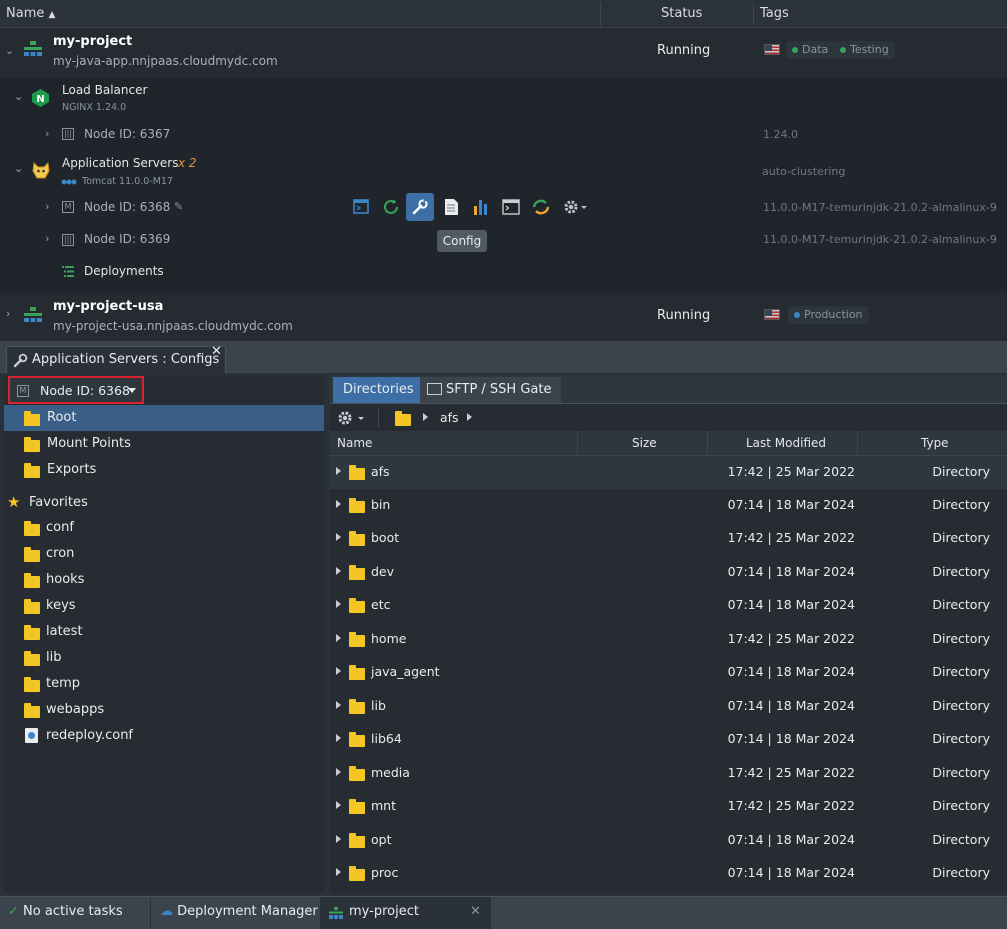 The height and width of the screenshot is (929, 1007). What do you see at coordinates (668, 840) in the screenshot?
I see `table-row: opt 07:14 | 18 Mar 2024 Directory` at bounding box center [668, 840].